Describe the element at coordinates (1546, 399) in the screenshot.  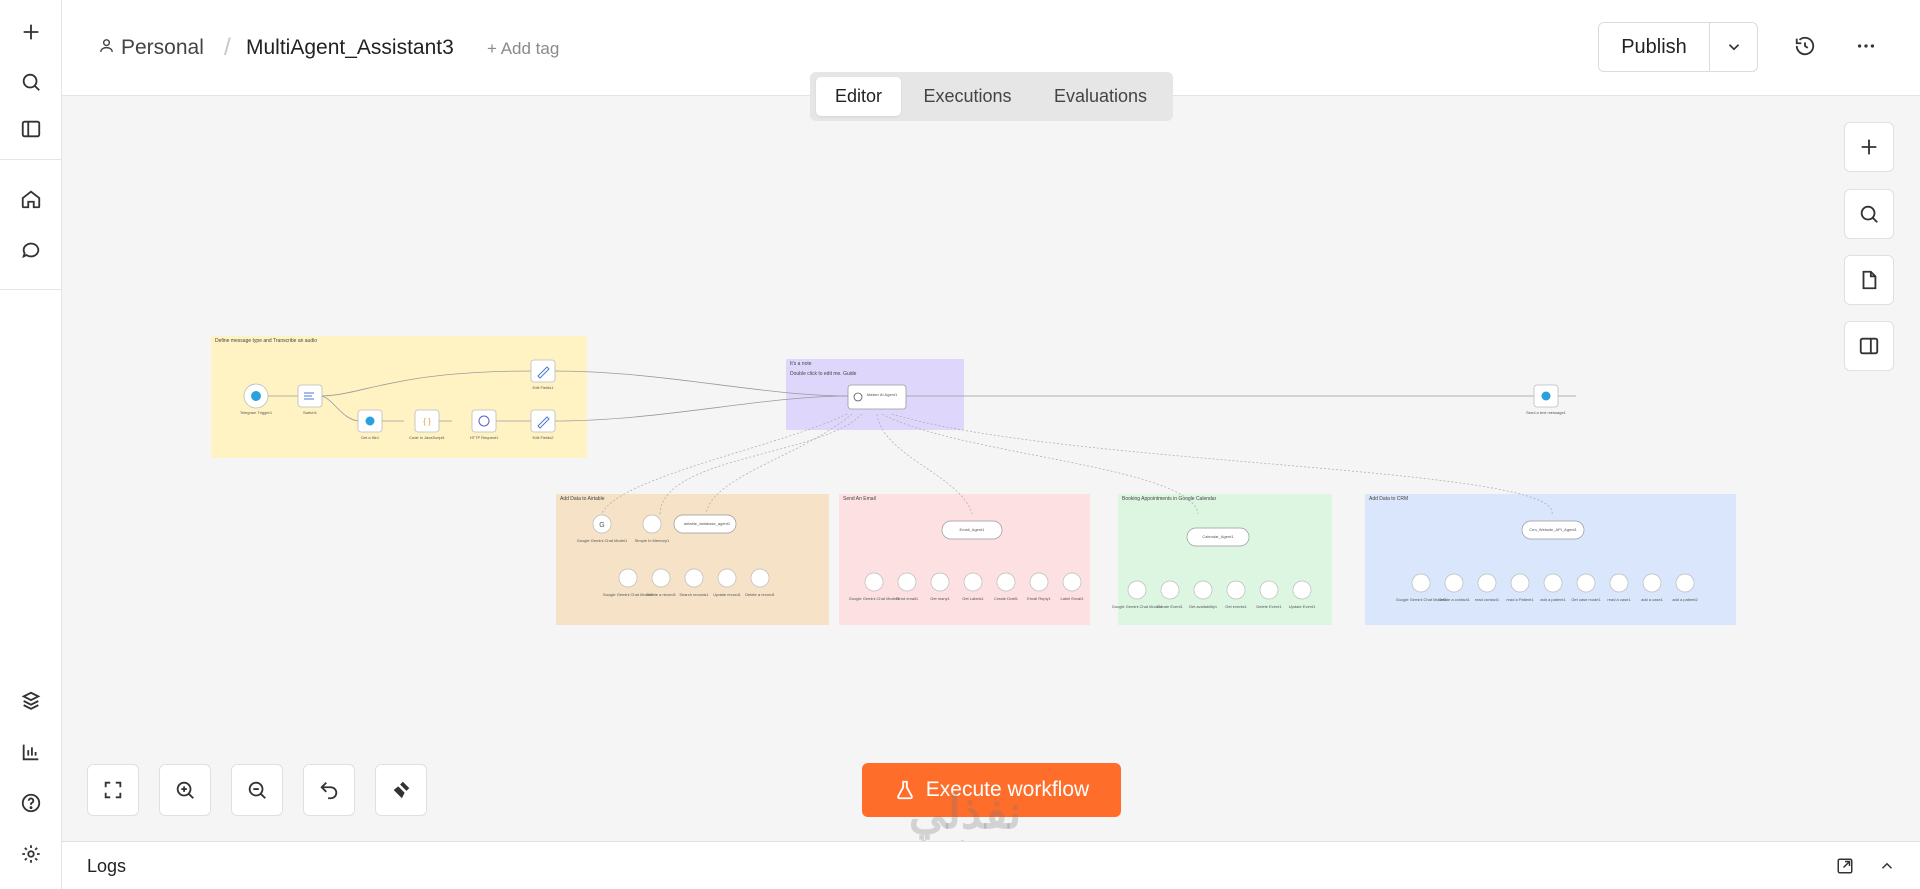
I see `node-send-text-message: Send a text message1` at that location.